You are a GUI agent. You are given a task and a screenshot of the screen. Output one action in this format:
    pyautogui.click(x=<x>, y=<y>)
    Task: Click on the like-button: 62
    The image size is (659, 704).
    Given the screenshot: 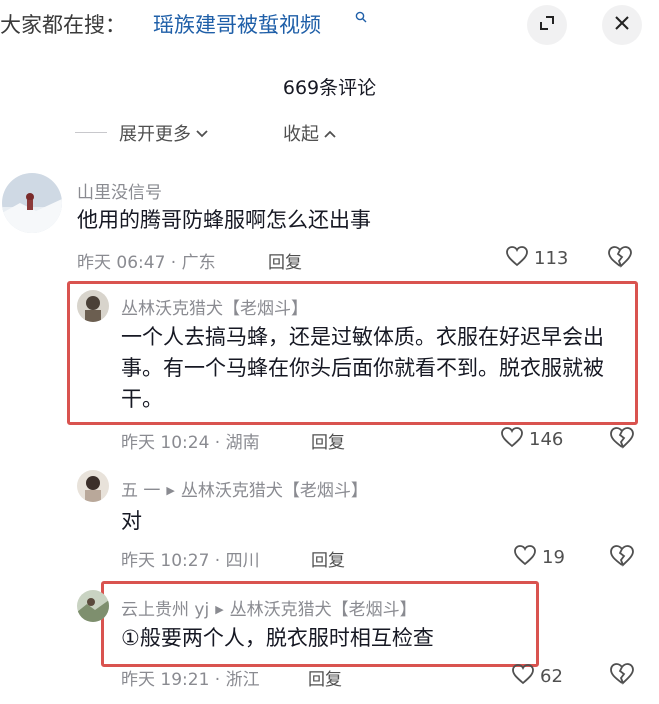 What is the action you would take?
    pyautogui.click(x=537, y=676)
    